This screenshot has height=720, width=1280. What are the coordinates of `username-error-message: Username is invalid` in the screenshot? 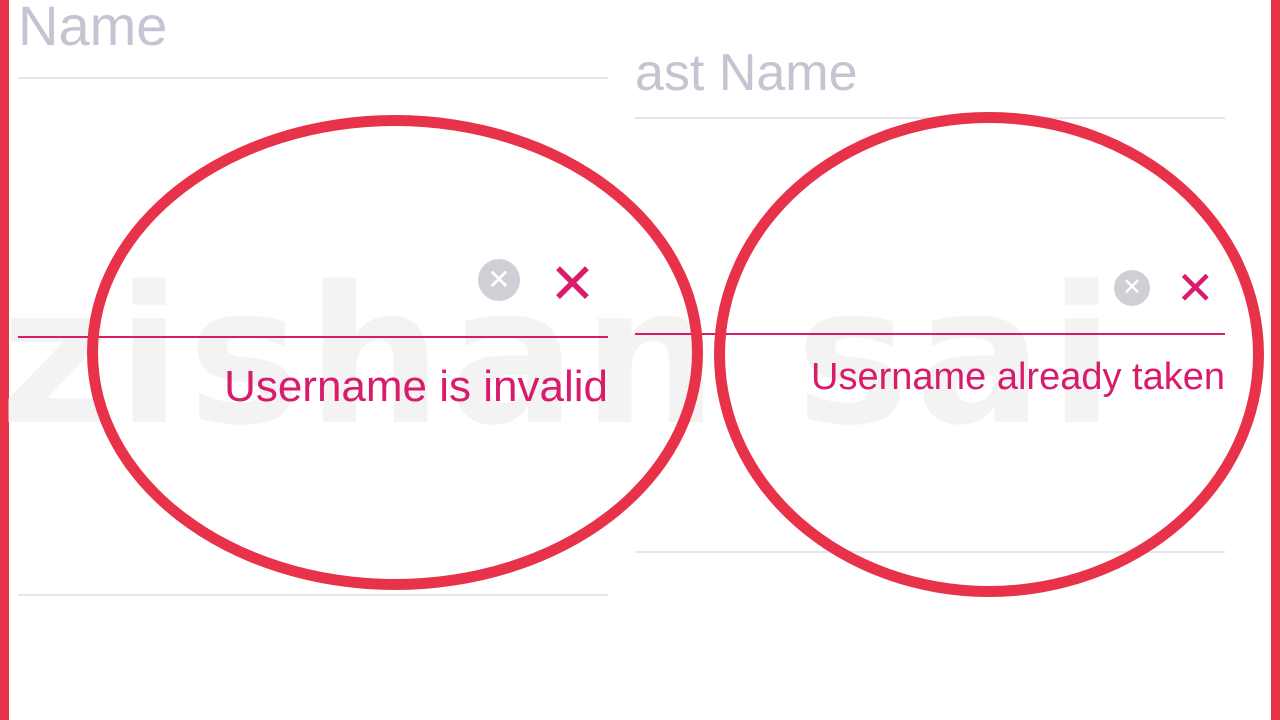 It's located at (416, 386).